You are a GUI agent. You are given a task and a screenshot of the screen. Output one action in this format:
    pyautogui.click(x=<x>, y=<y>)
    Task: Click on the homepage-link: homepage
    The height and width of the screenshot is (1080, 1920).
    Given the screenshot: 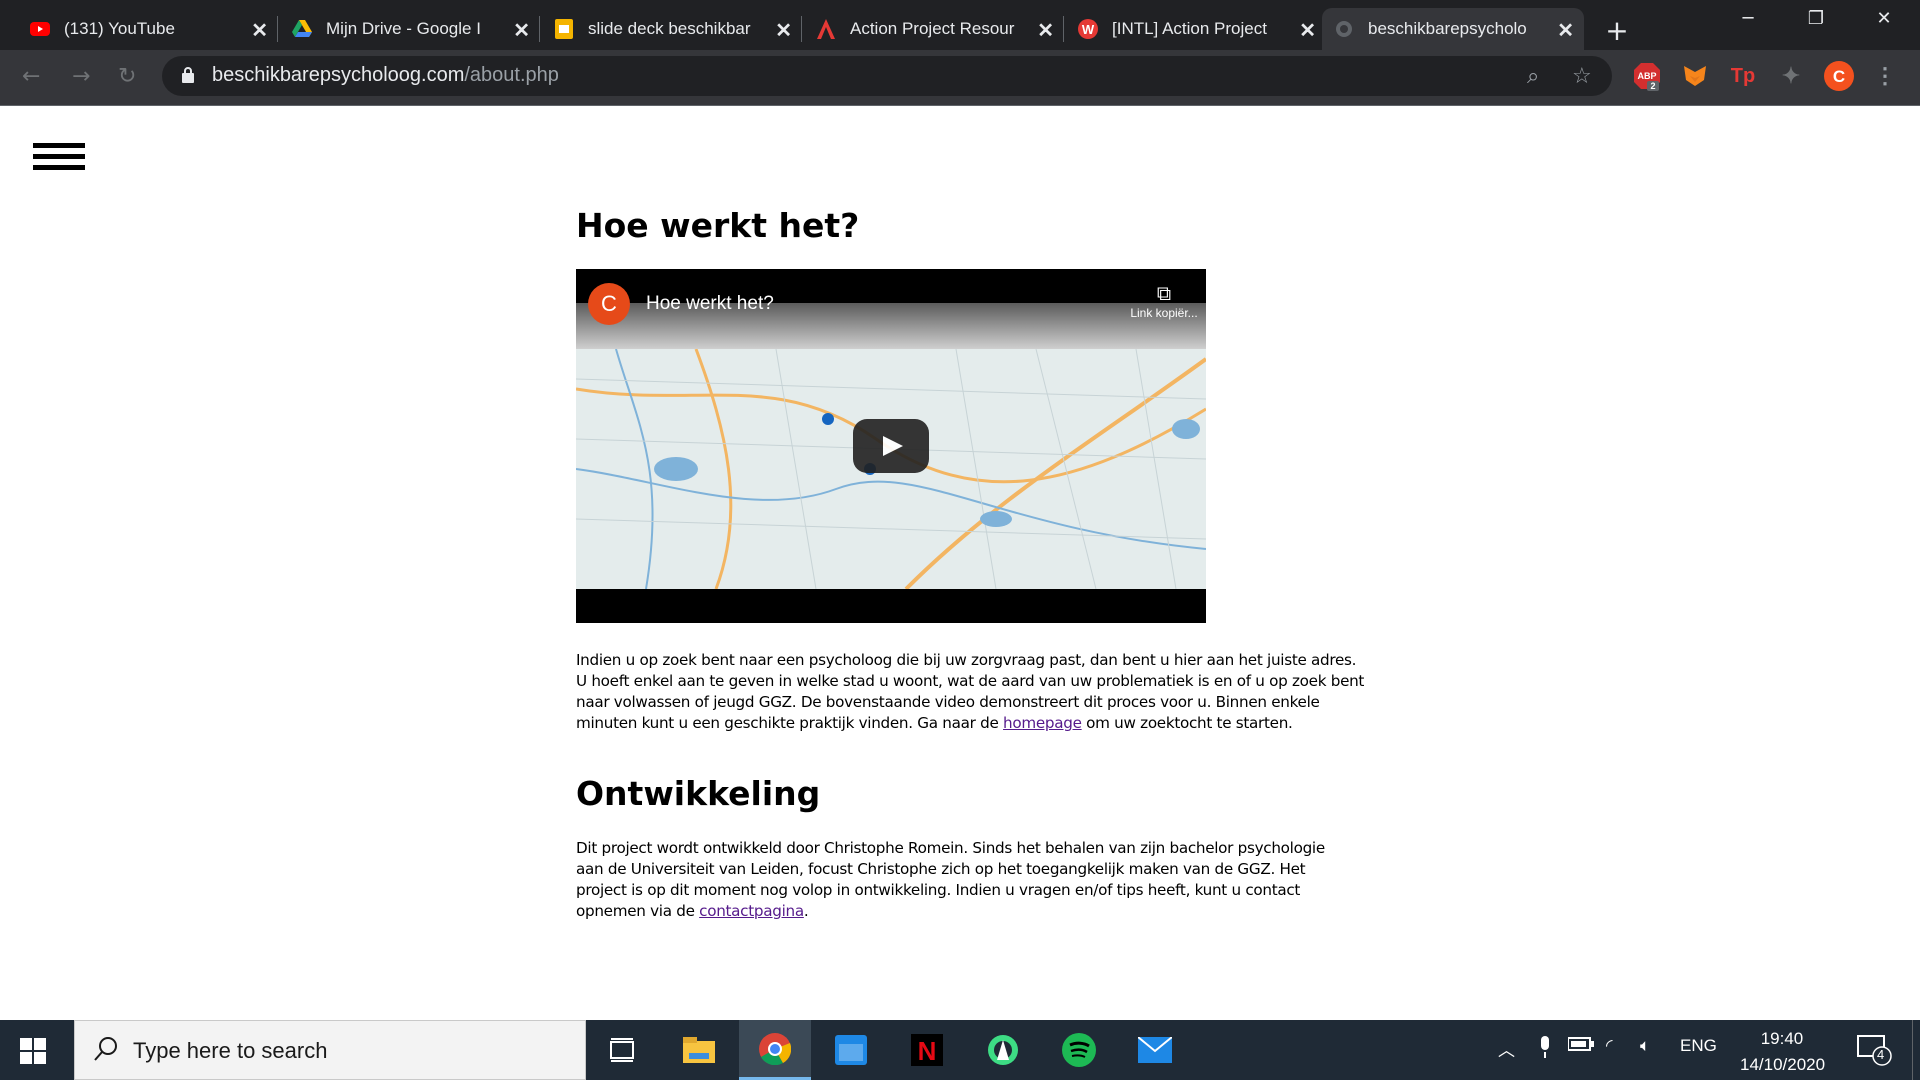 What is the action you would take?
    pyautogui.click(x=1042, y=723)
    